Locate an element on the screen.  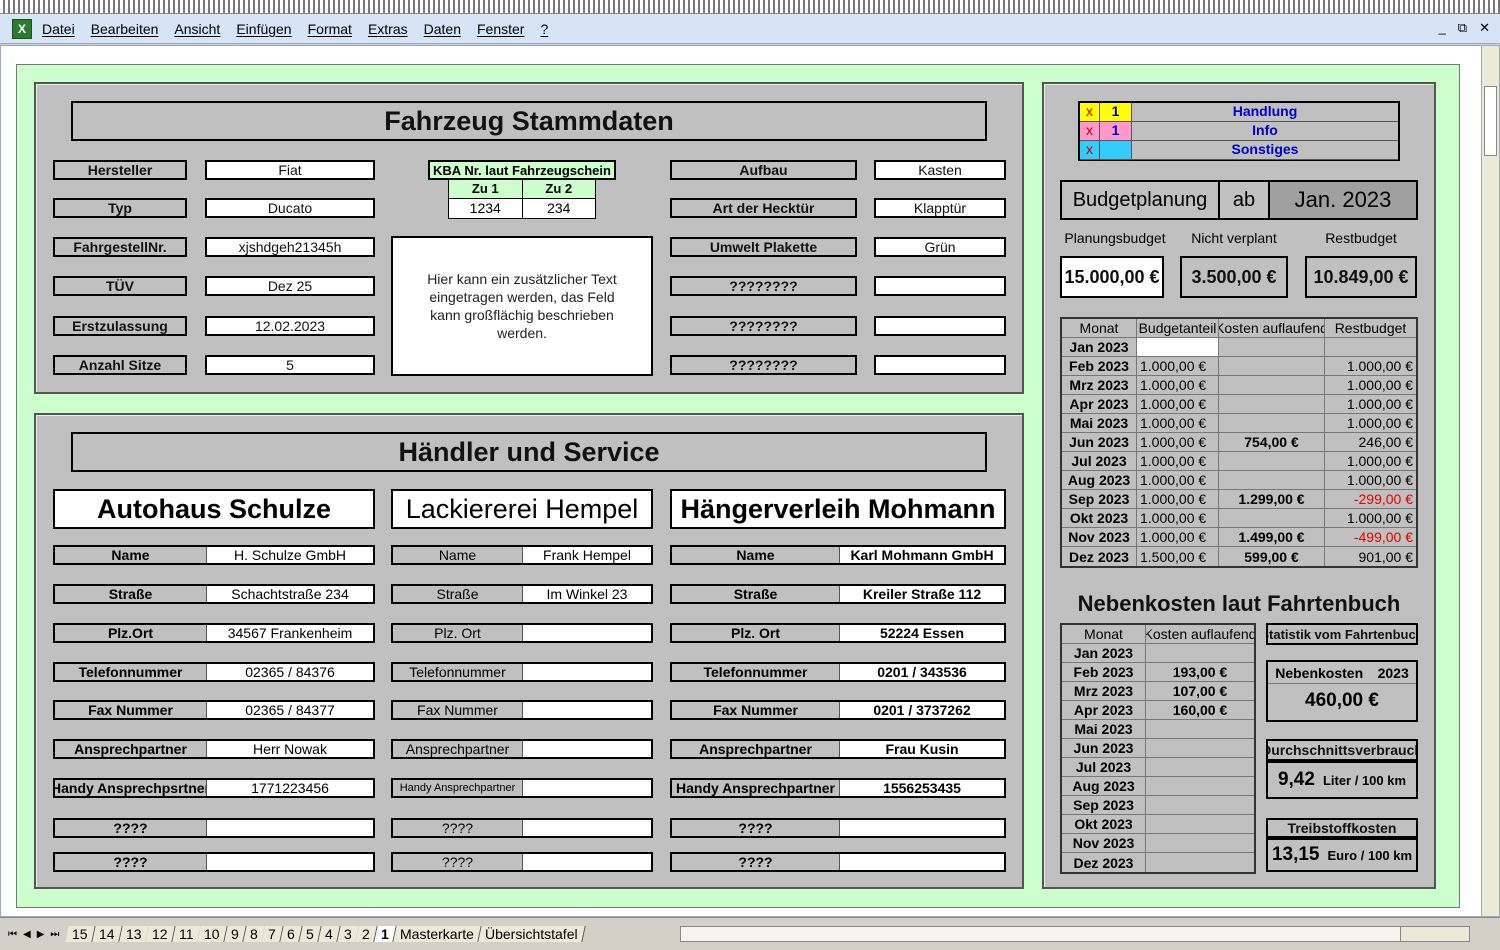
stammdaten-right-value-2: Grün is located at coordinates (940, 247).